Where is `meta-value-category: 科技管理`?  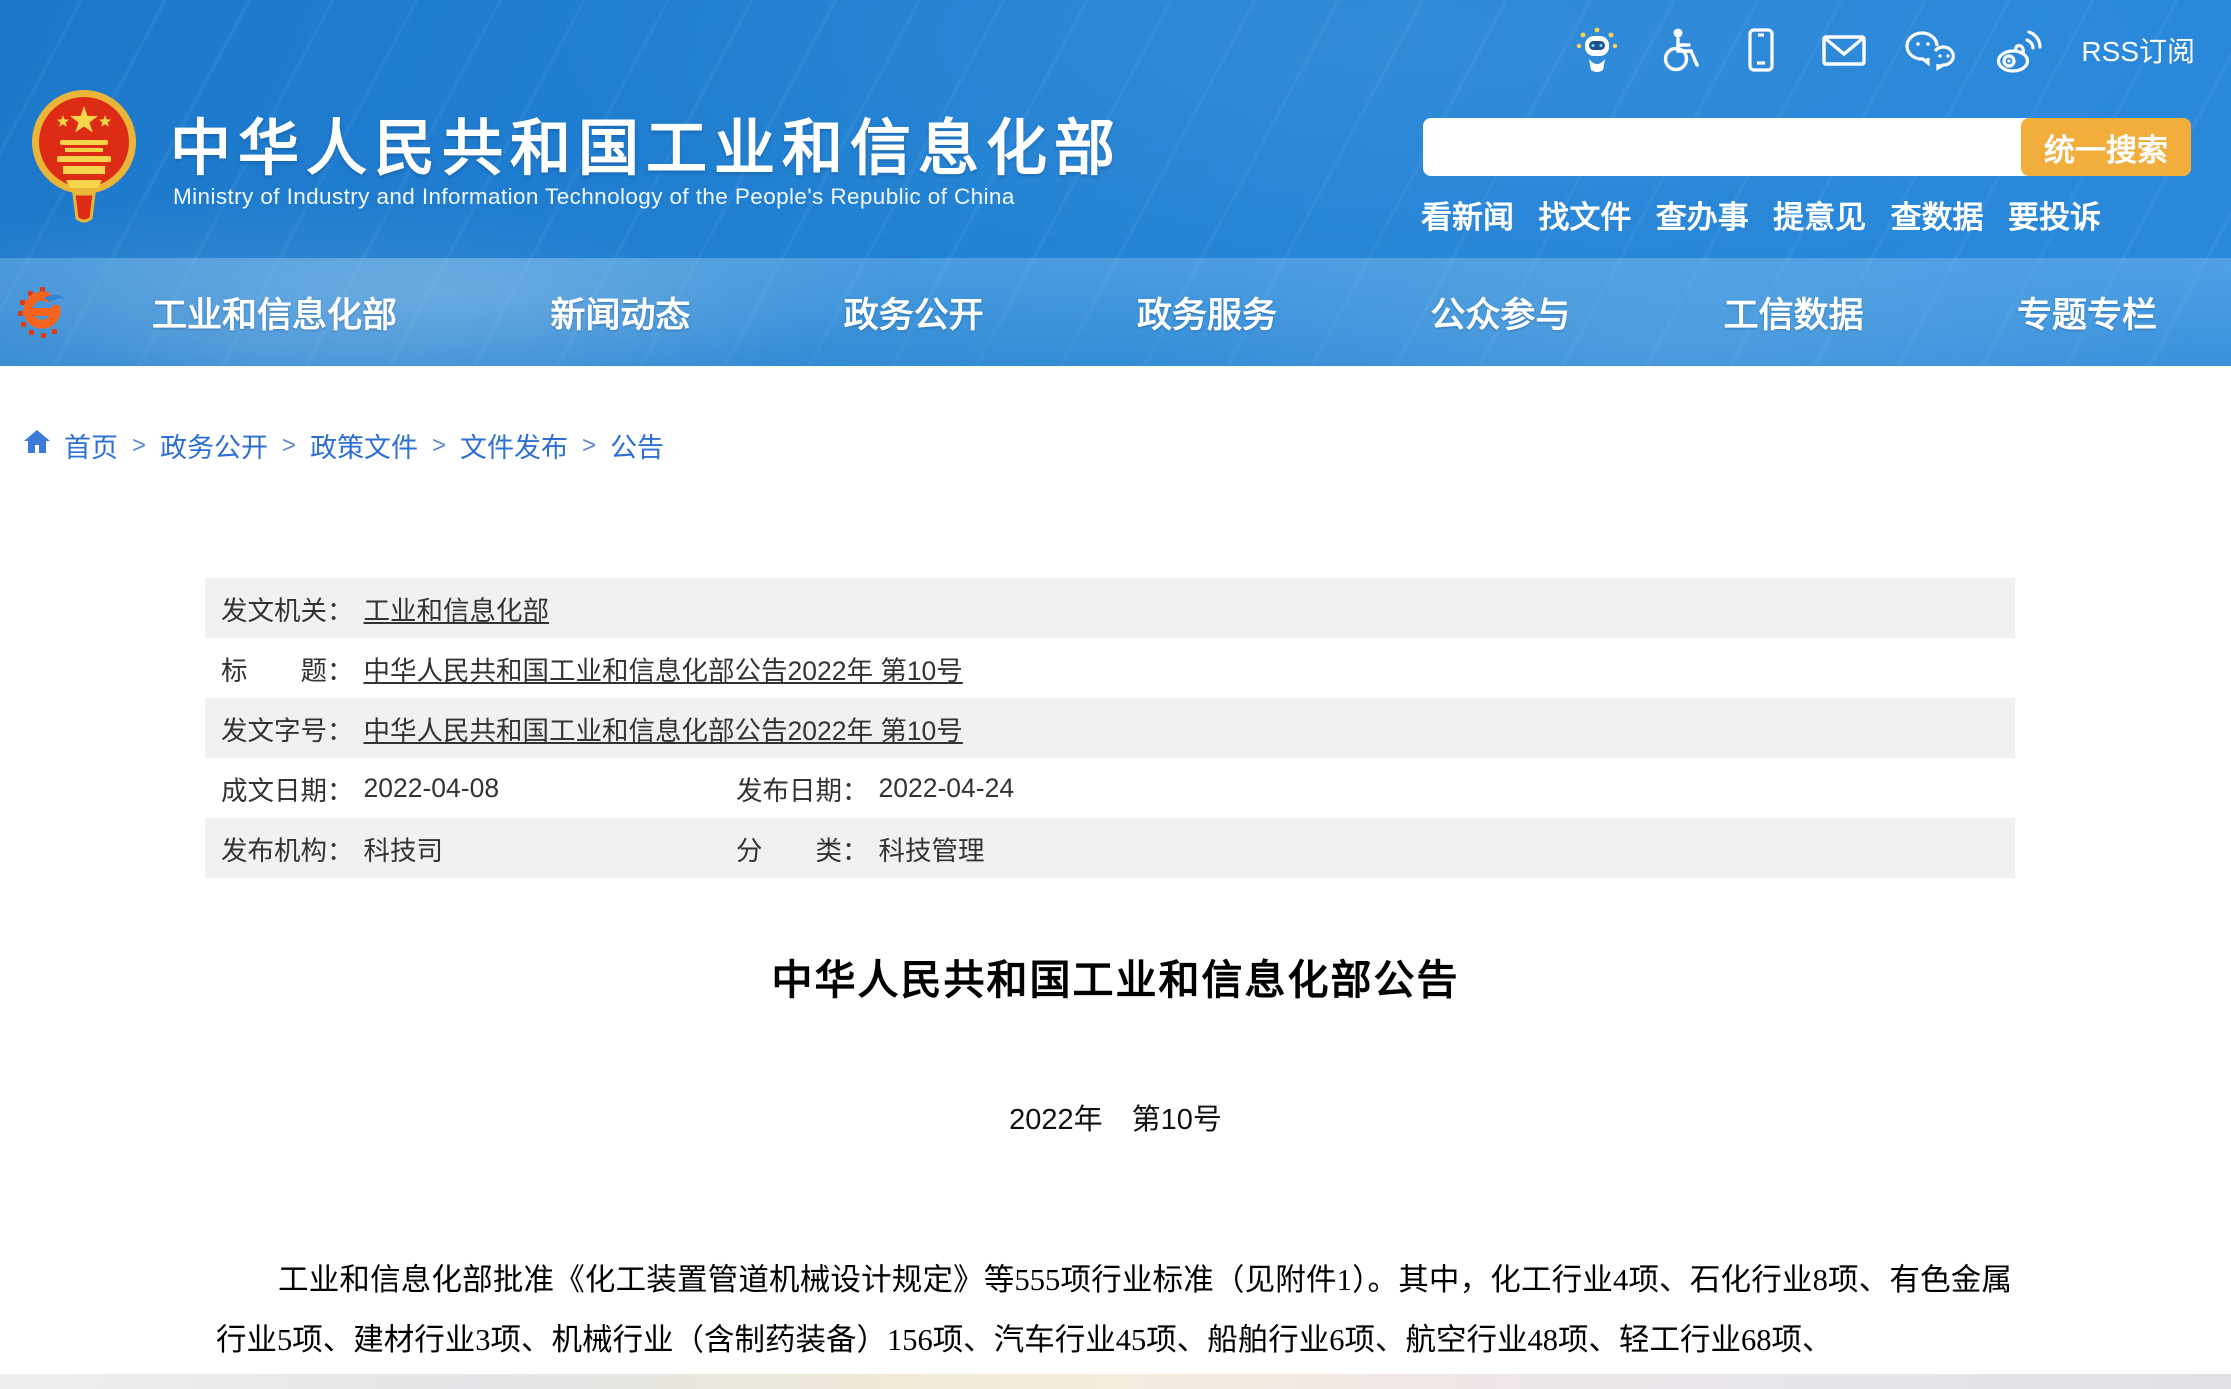 meta-value-category: 科技管理 is located at coordinates (931, 850).